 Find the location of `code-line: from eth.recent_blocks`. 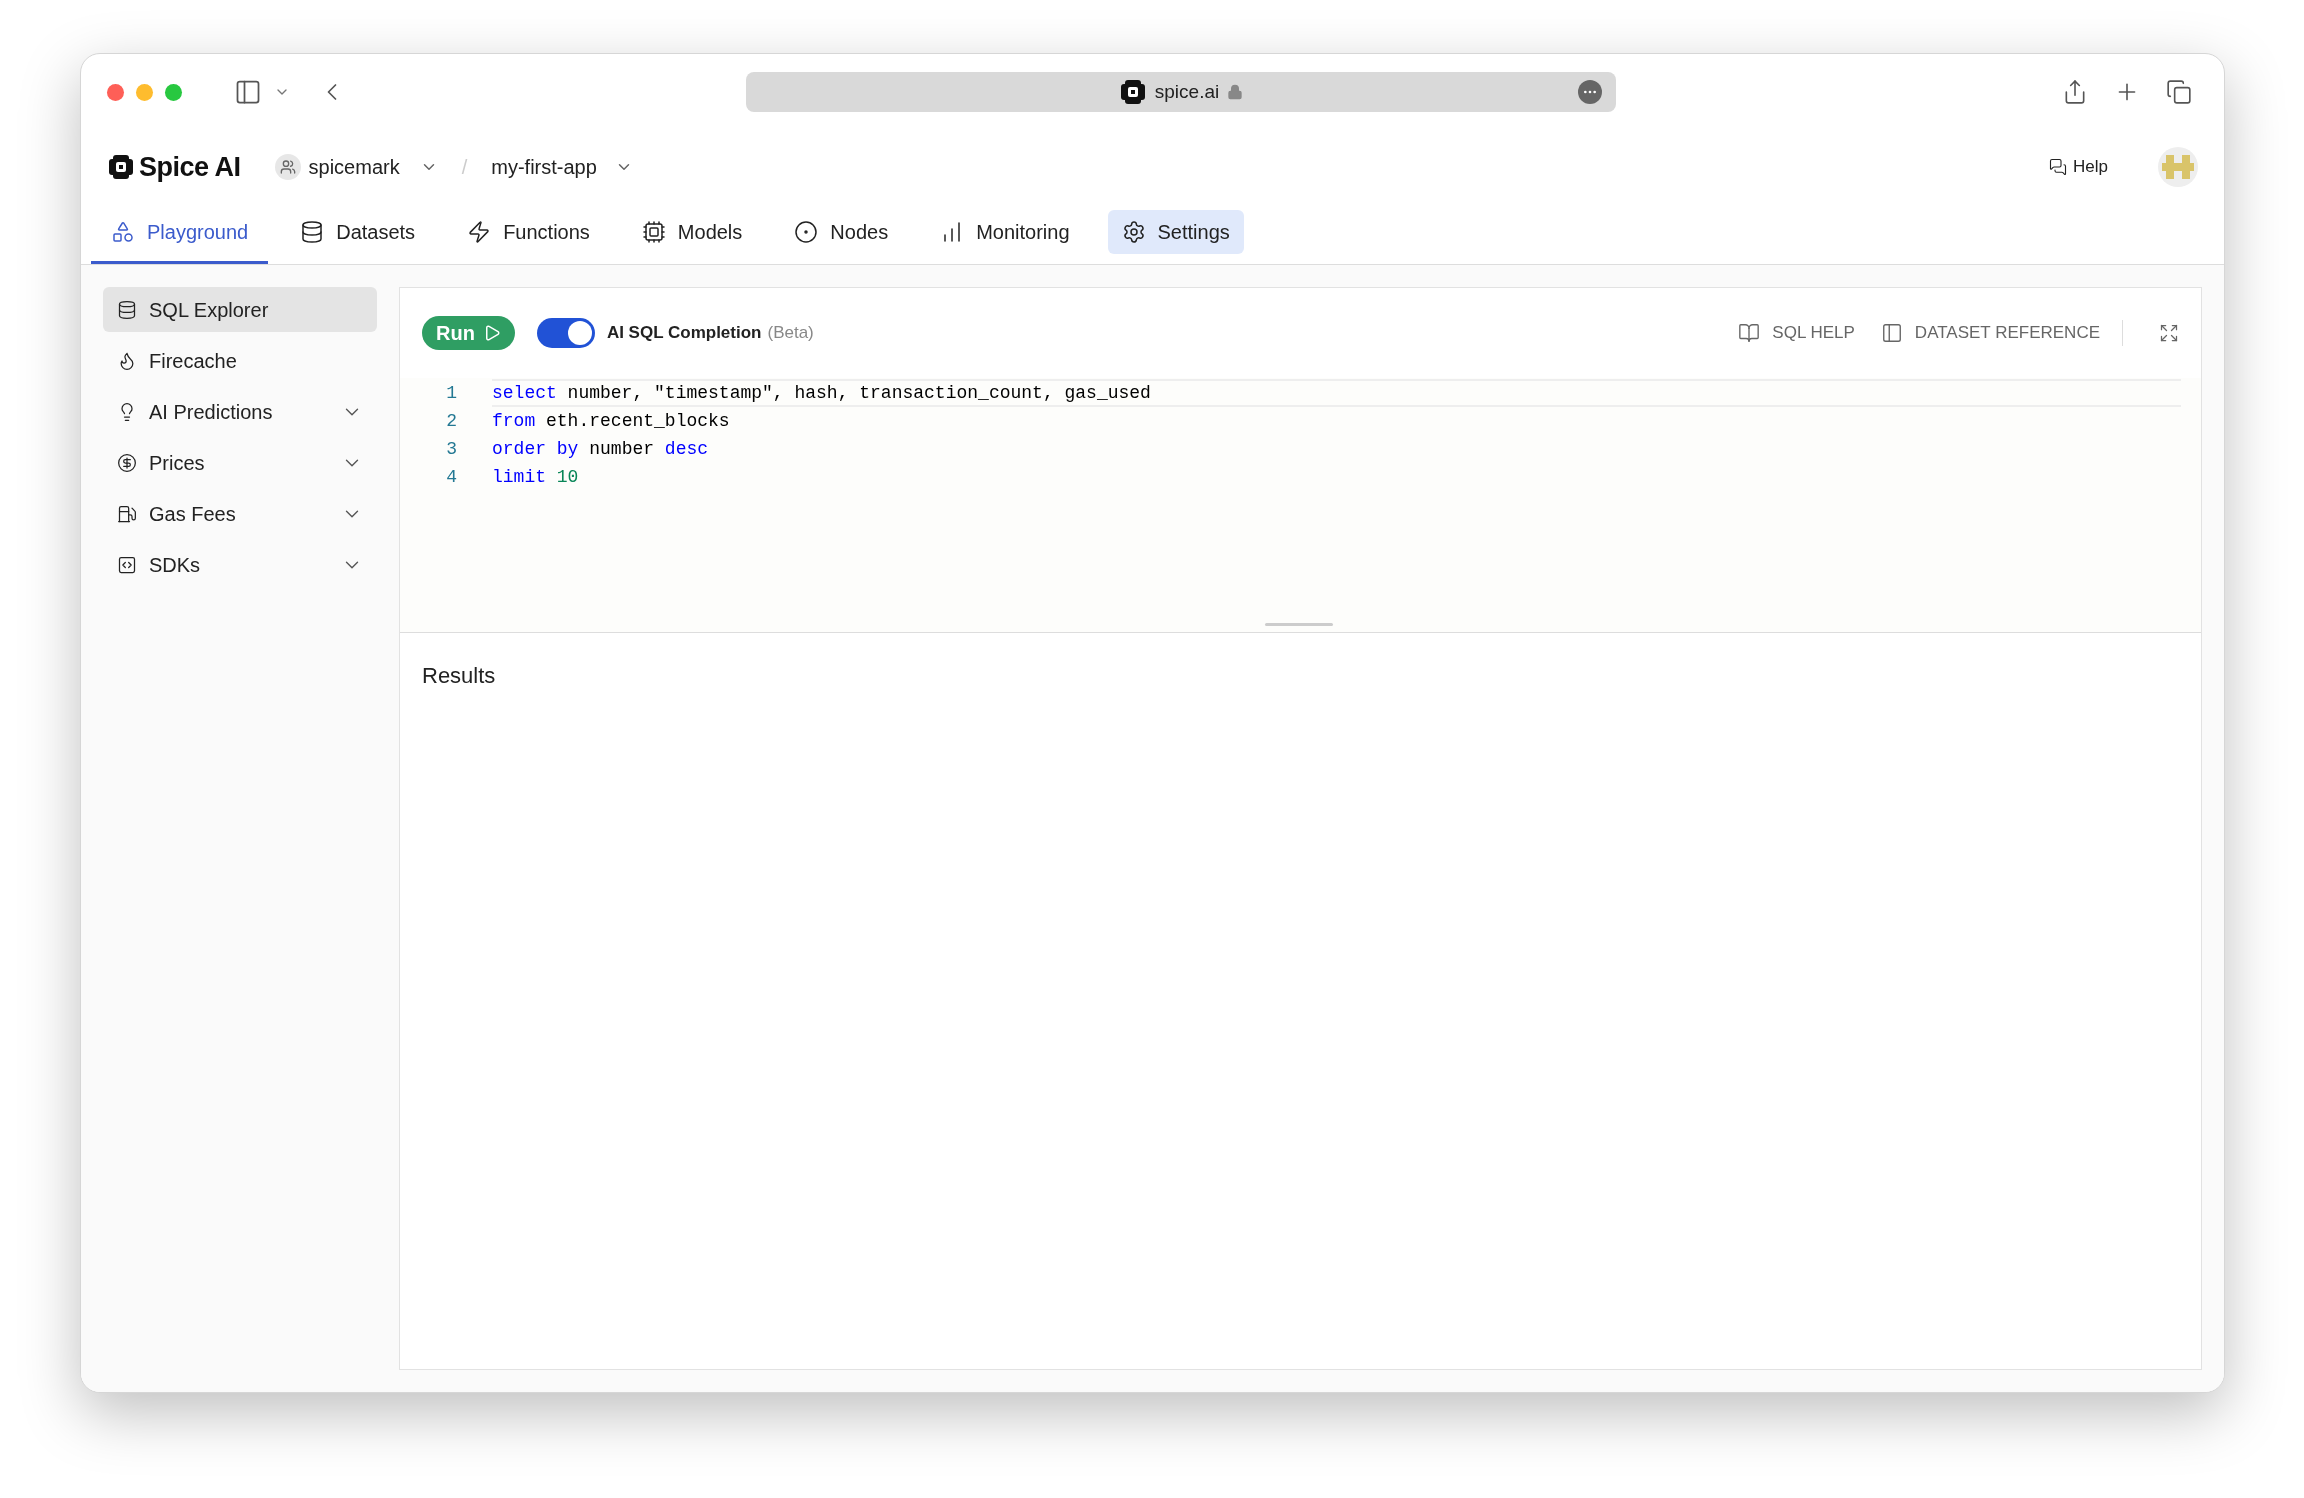

code-line: from eth.recent_blocks is located at coordinates (611, 421).